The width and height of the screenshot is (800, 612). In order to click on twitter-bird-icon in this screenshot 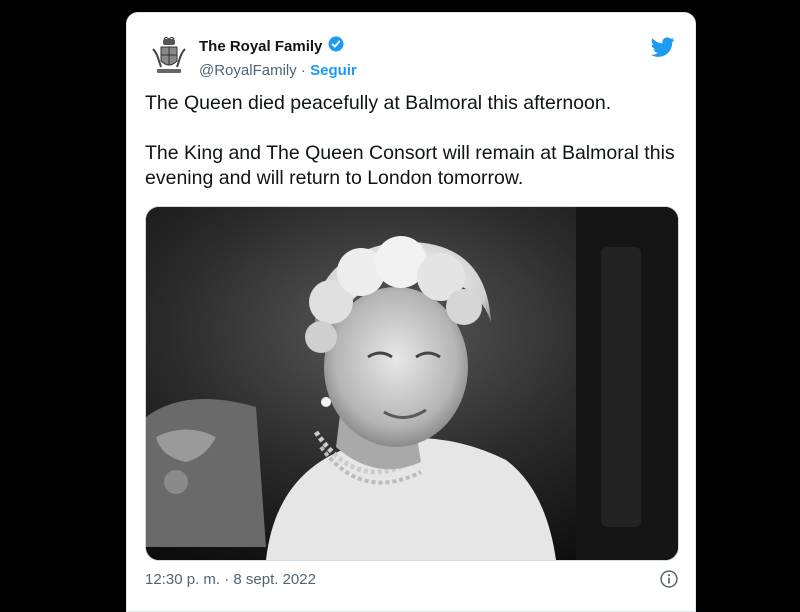, I will do `click(662, 47)`.